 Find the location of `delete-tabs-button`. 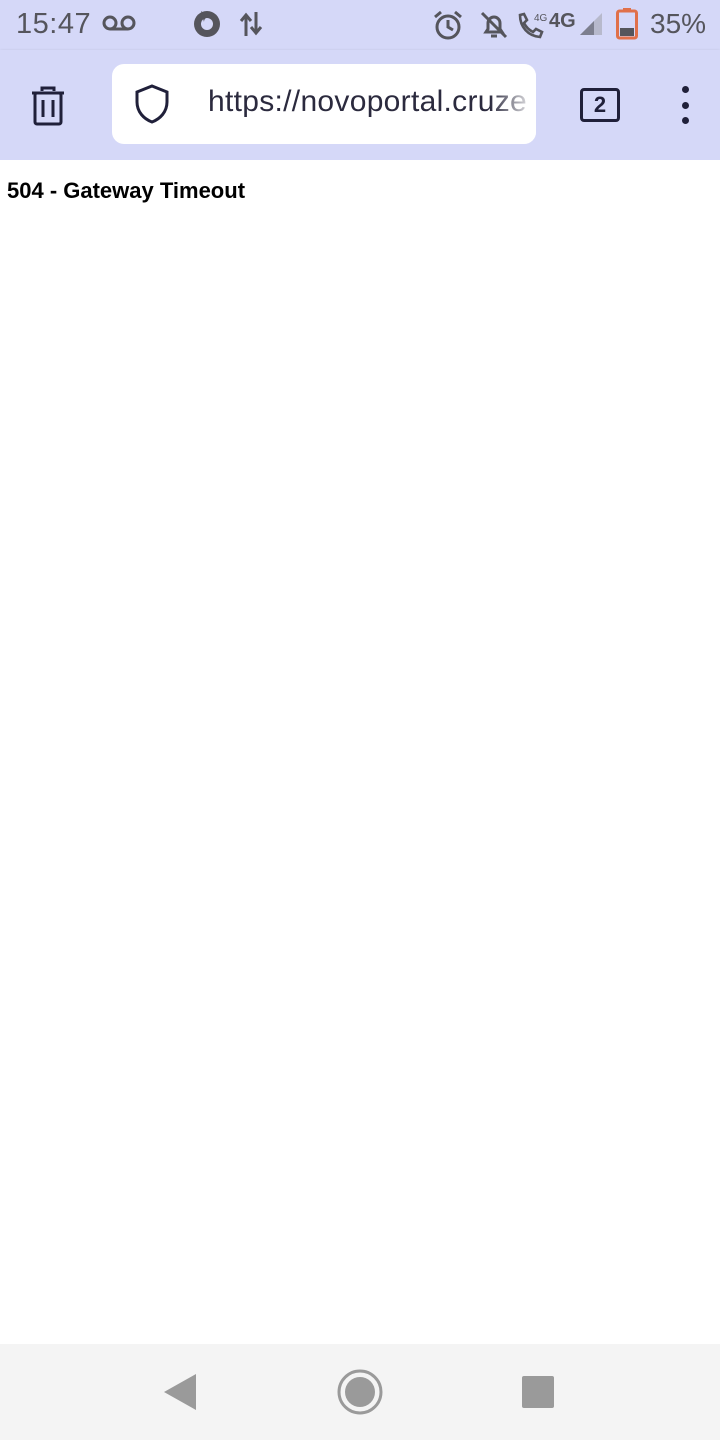

delete-tabs-button is located at coordinates (48, 106).